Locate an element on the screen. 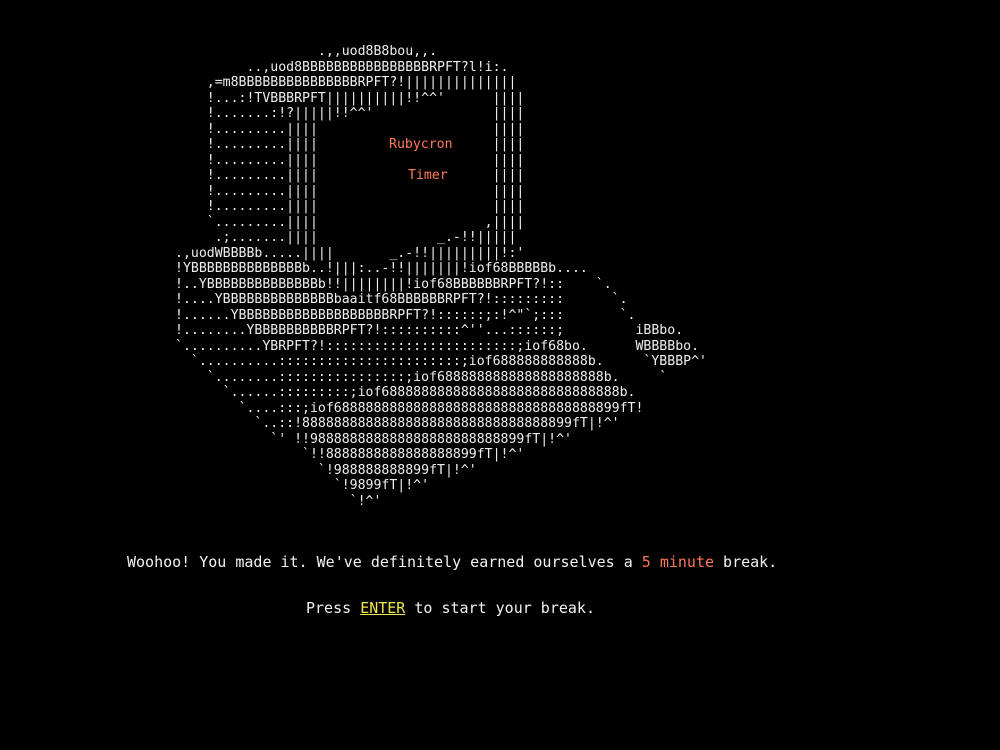 This screenshot has width=1000, height=750. start-break-prompt: Press ENTER to start your break. is located at coordinates (450, 608).